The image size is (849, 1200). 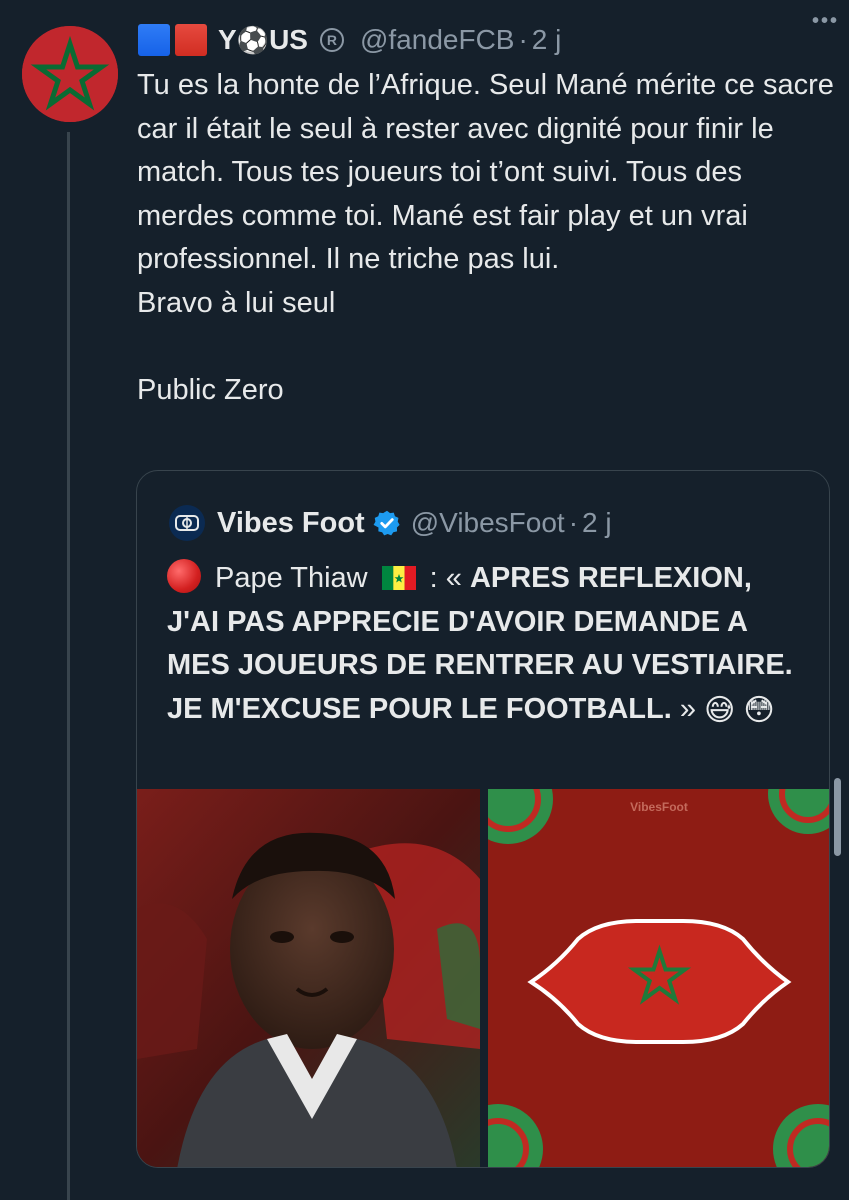 What do you see at coordinates (68, 666) in the screenshot?
I see `thread-line` at bounding box center [68, 666].